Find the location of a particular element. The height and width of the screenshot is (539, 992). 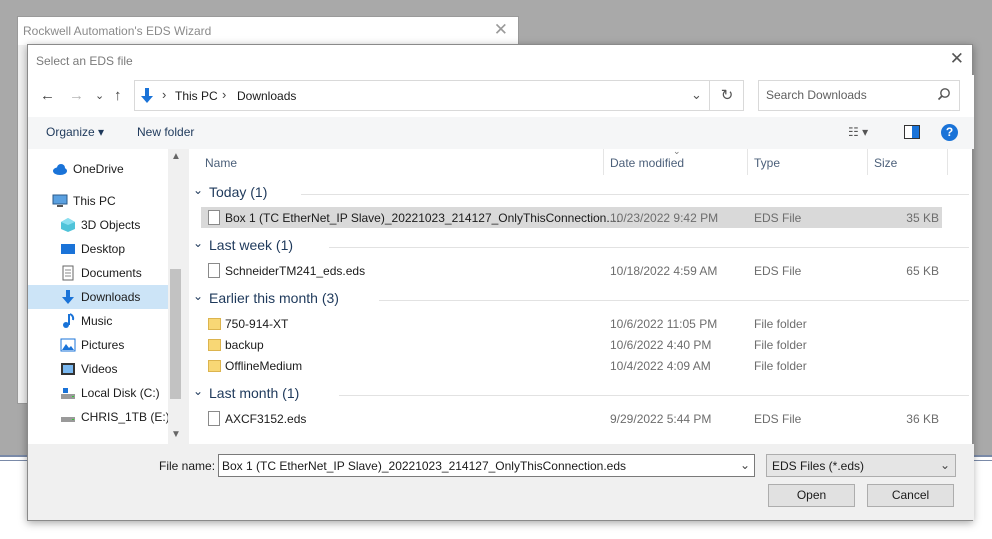

search-box is located at coordinates (859, 95).